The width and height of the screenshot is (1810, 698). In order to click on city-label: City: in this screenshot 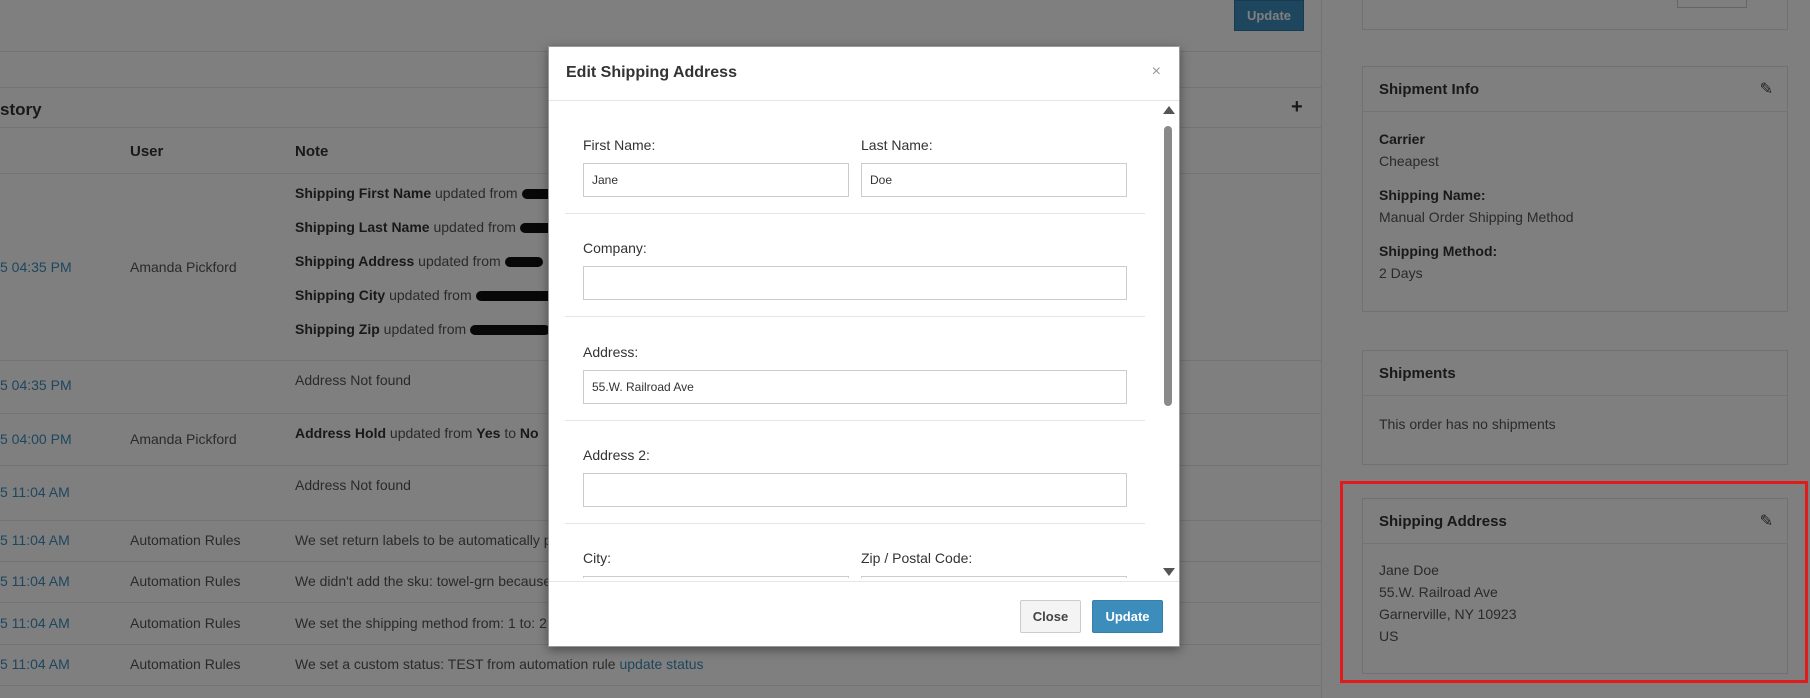, I will do `click(597, 558)`.